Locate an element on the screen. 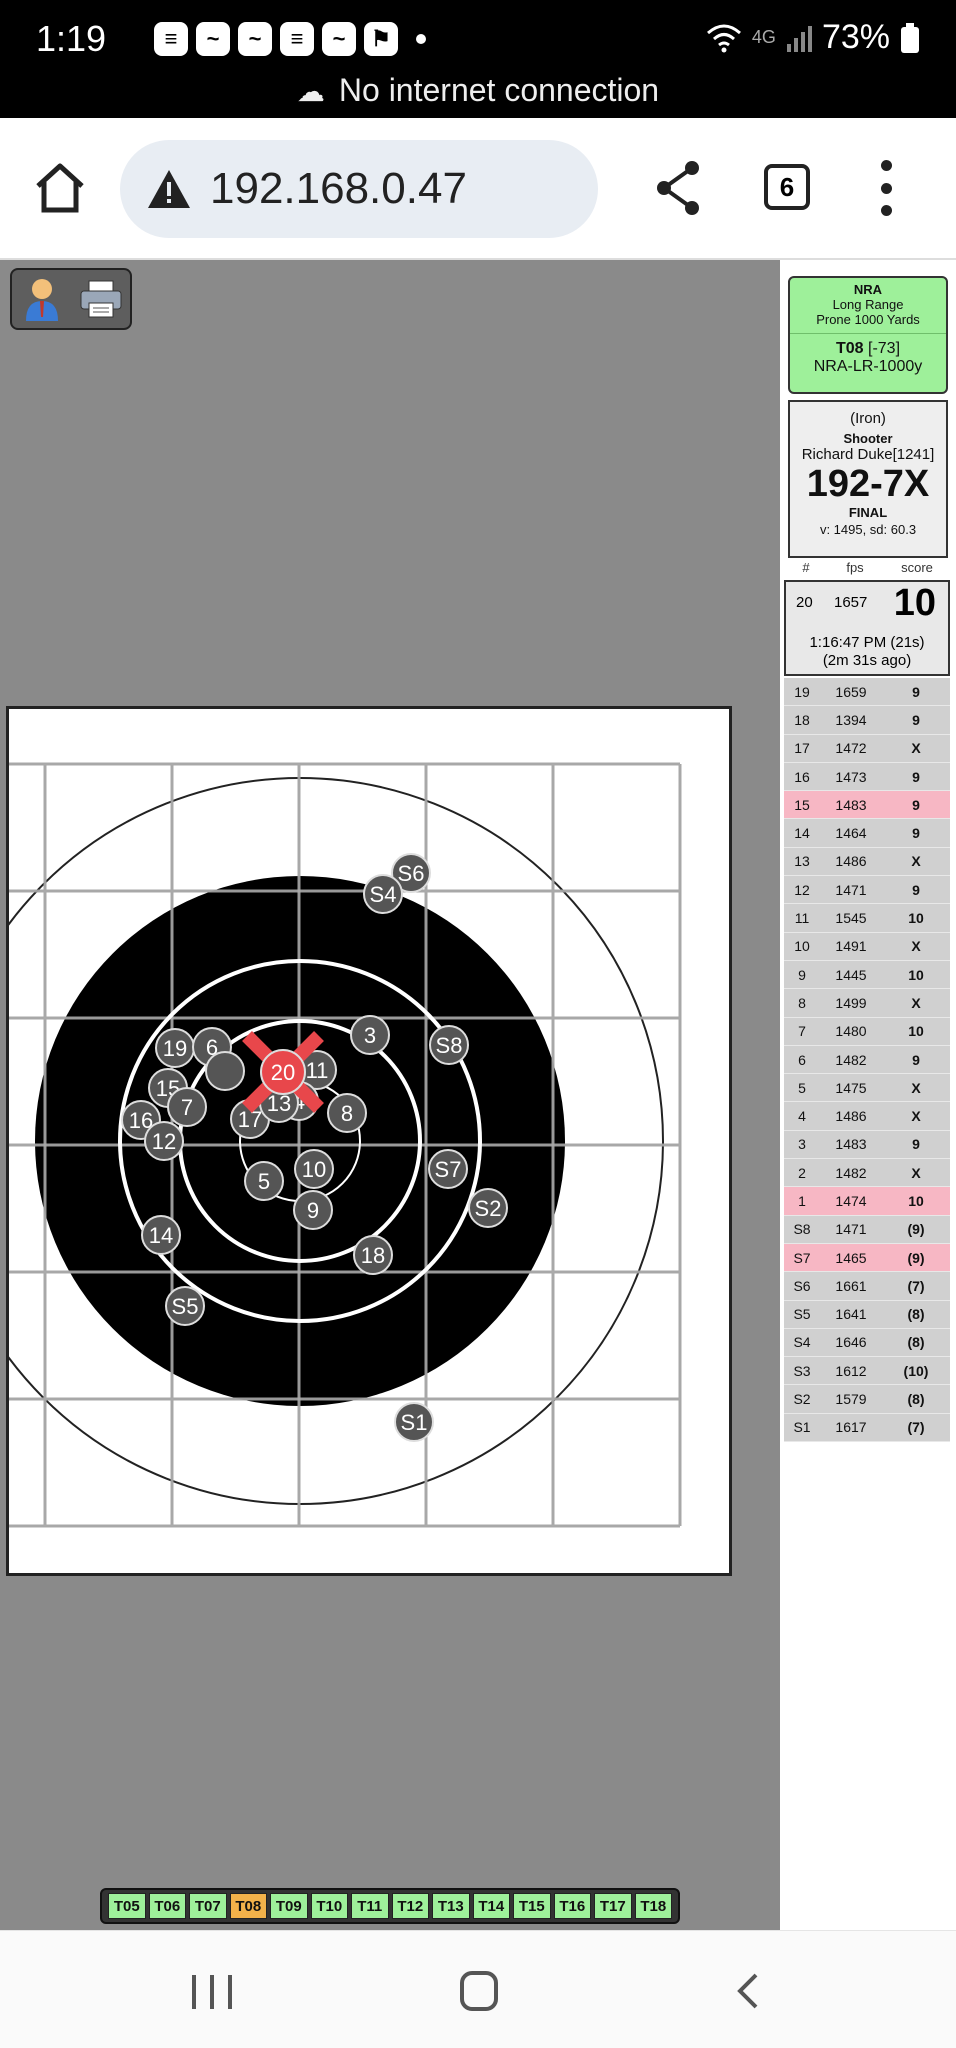 This screenshot has width=956, height=2048. svg-text: S2 is located at coordinates (488, 1208).